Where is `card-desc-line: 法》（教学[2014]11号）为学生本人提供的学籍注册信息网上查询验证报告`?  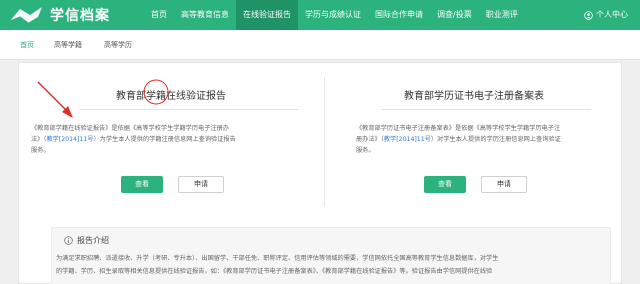
card-desc-line: 法》（教学[2014]11号）为学生本人提供的学籍注册信息网上查询验证报告 is located at coordinates (173, 139).